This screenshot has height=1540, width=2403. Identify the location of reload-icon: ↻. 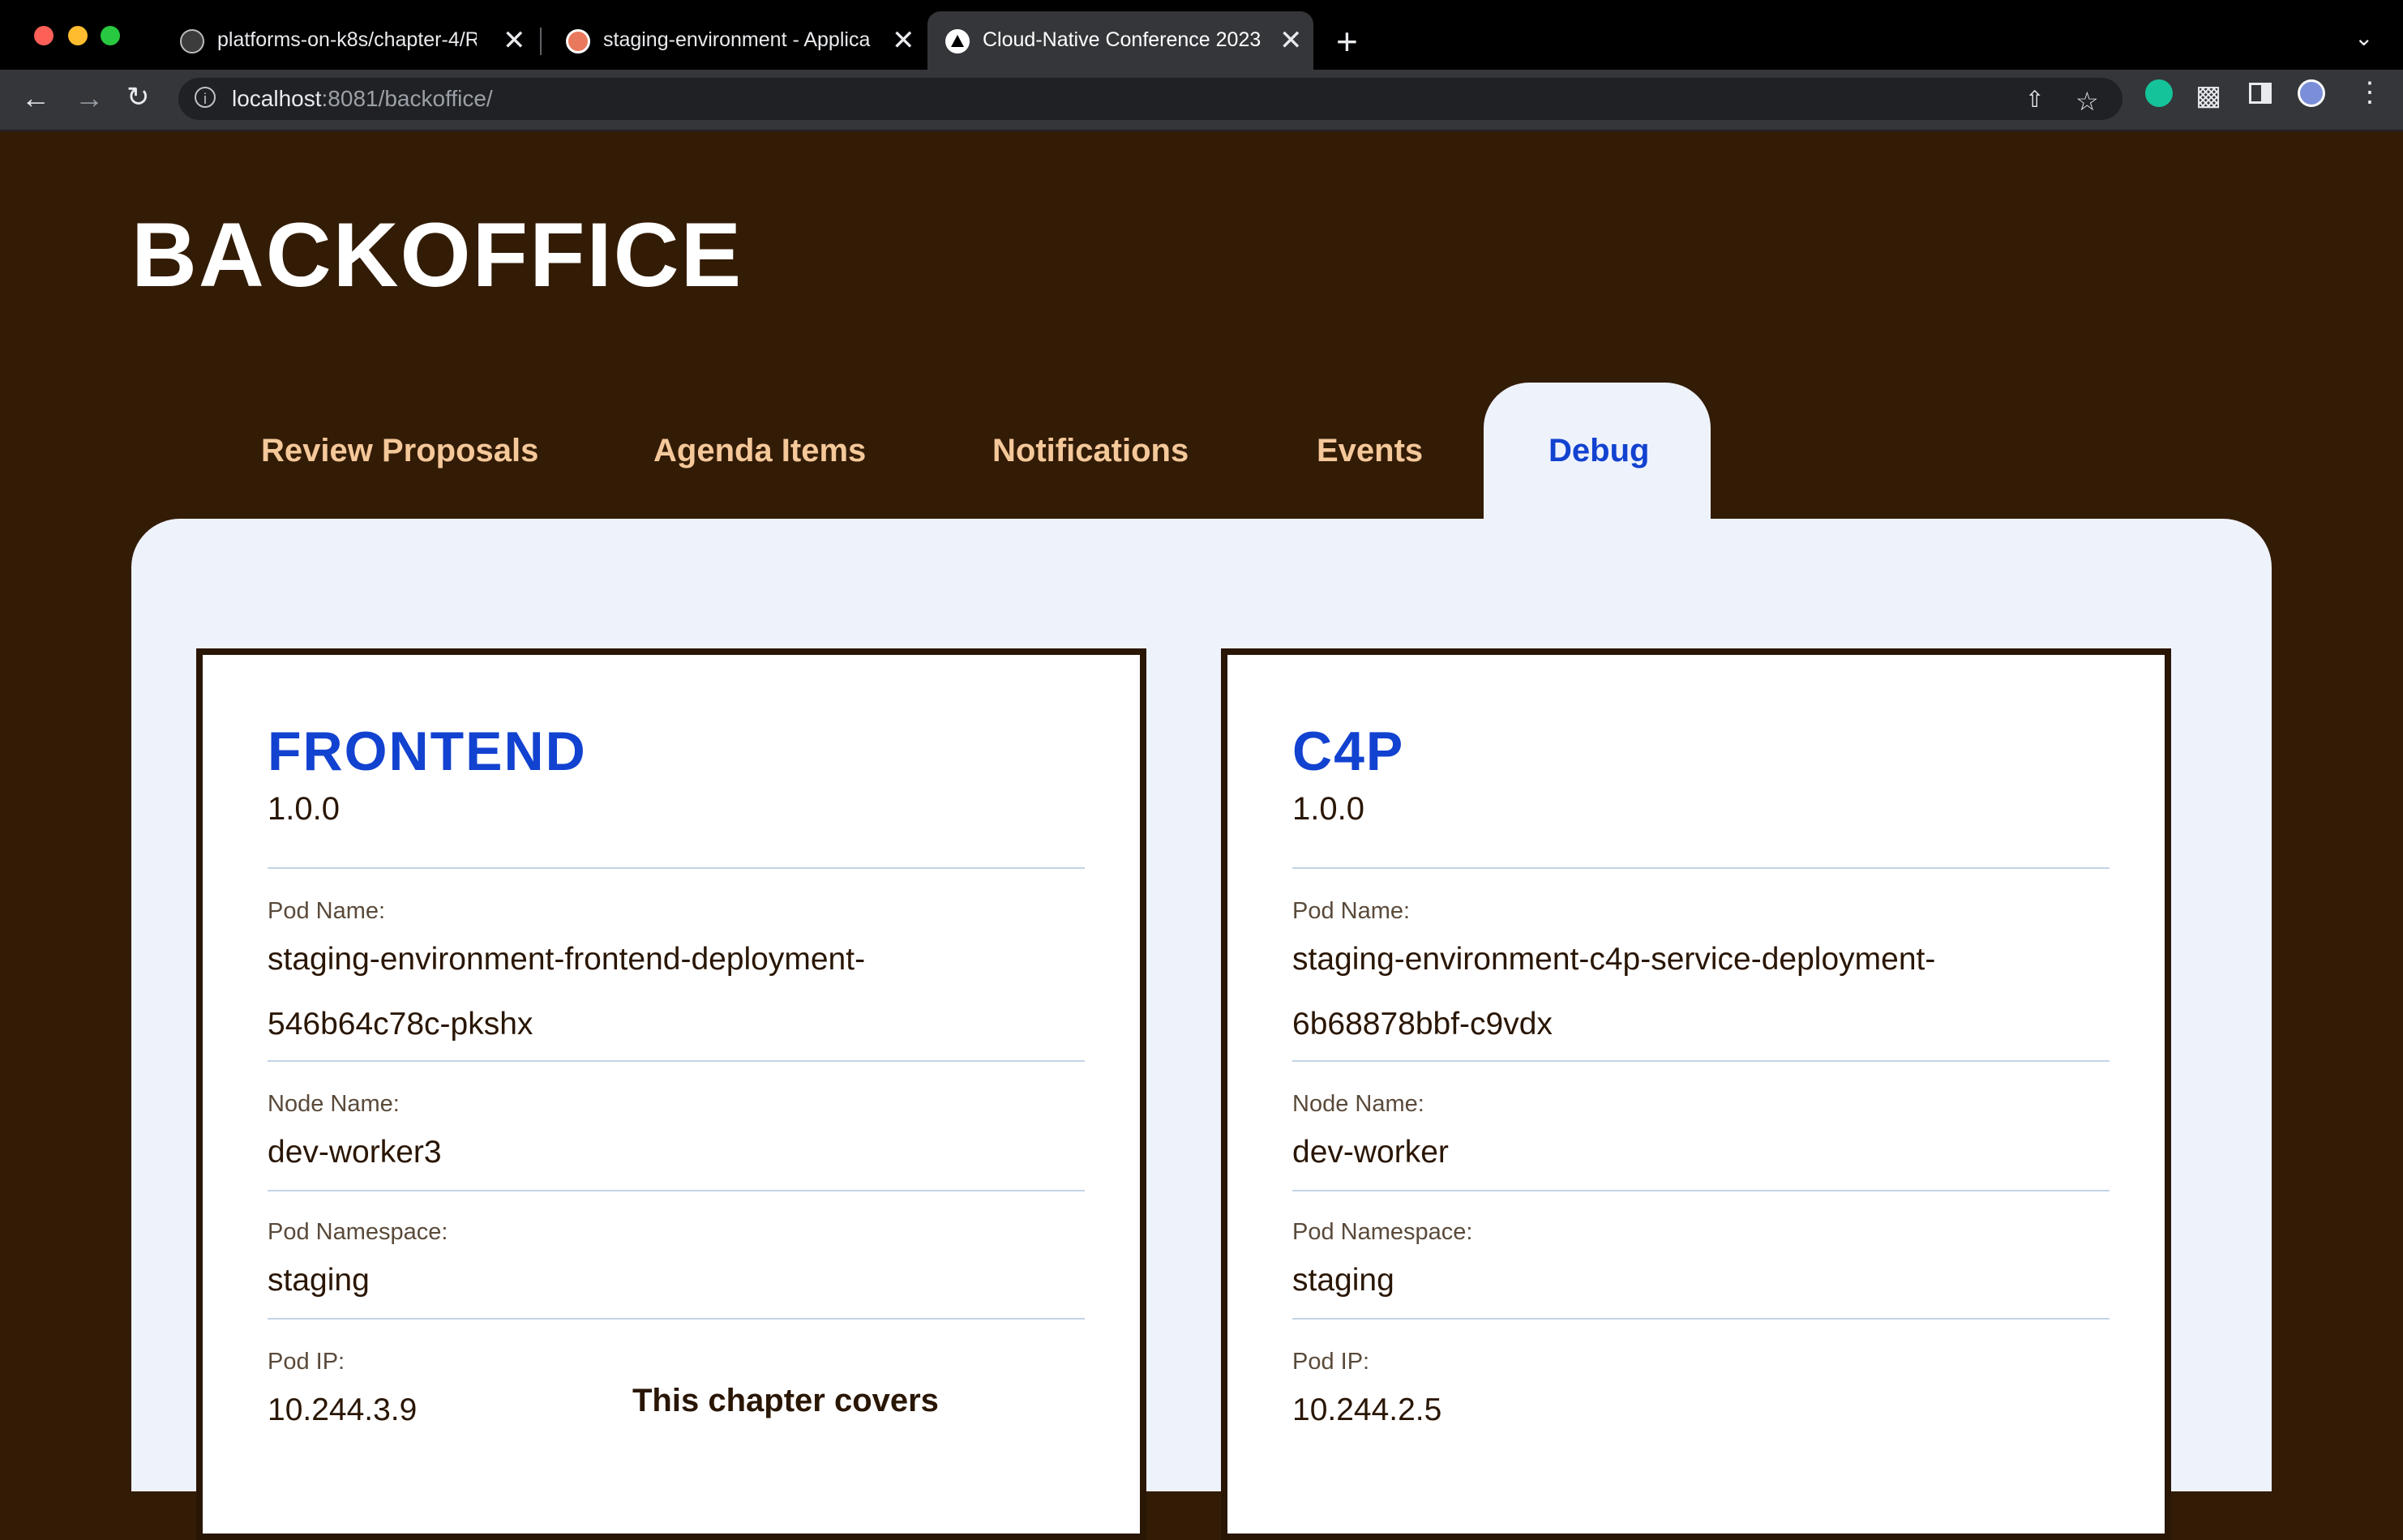
(138, 97).